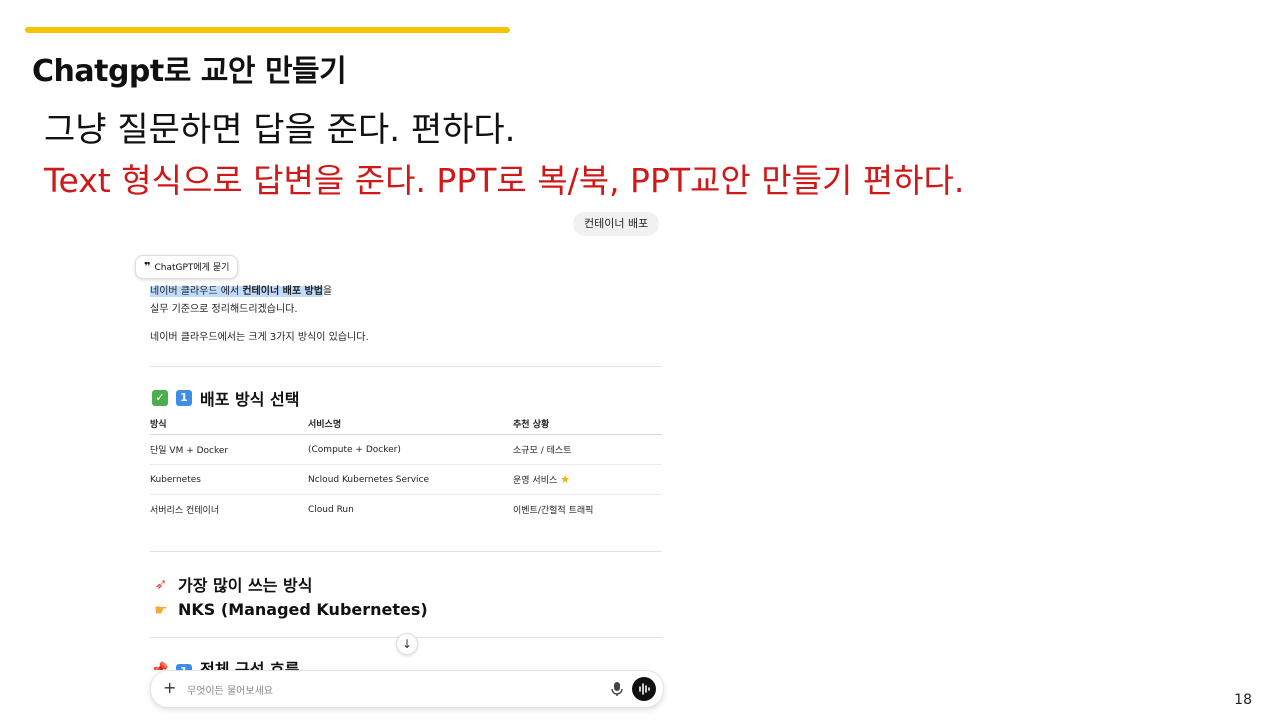 This screenshot has width=1280, height=720. I want to click on waveform-icon, so click(644, 689).